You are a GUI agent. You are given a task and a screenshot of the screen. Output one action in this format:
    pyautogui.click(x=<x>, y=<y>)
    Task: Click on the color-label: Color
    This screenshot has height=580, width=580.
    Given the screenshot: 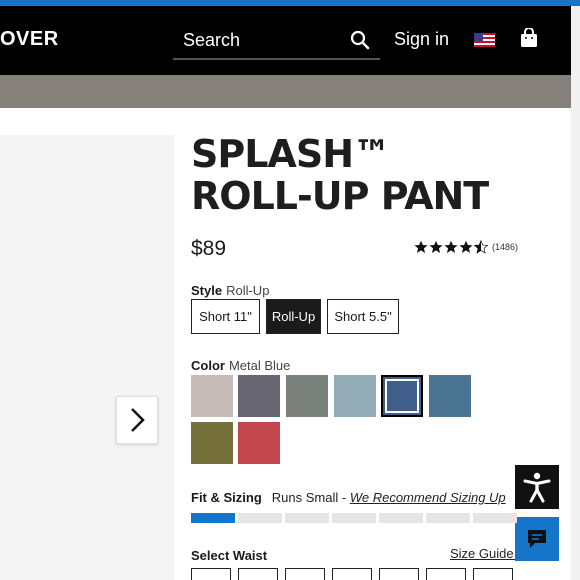 What is the action you would take?
    pyautogui.click(x=208, y=365)
    